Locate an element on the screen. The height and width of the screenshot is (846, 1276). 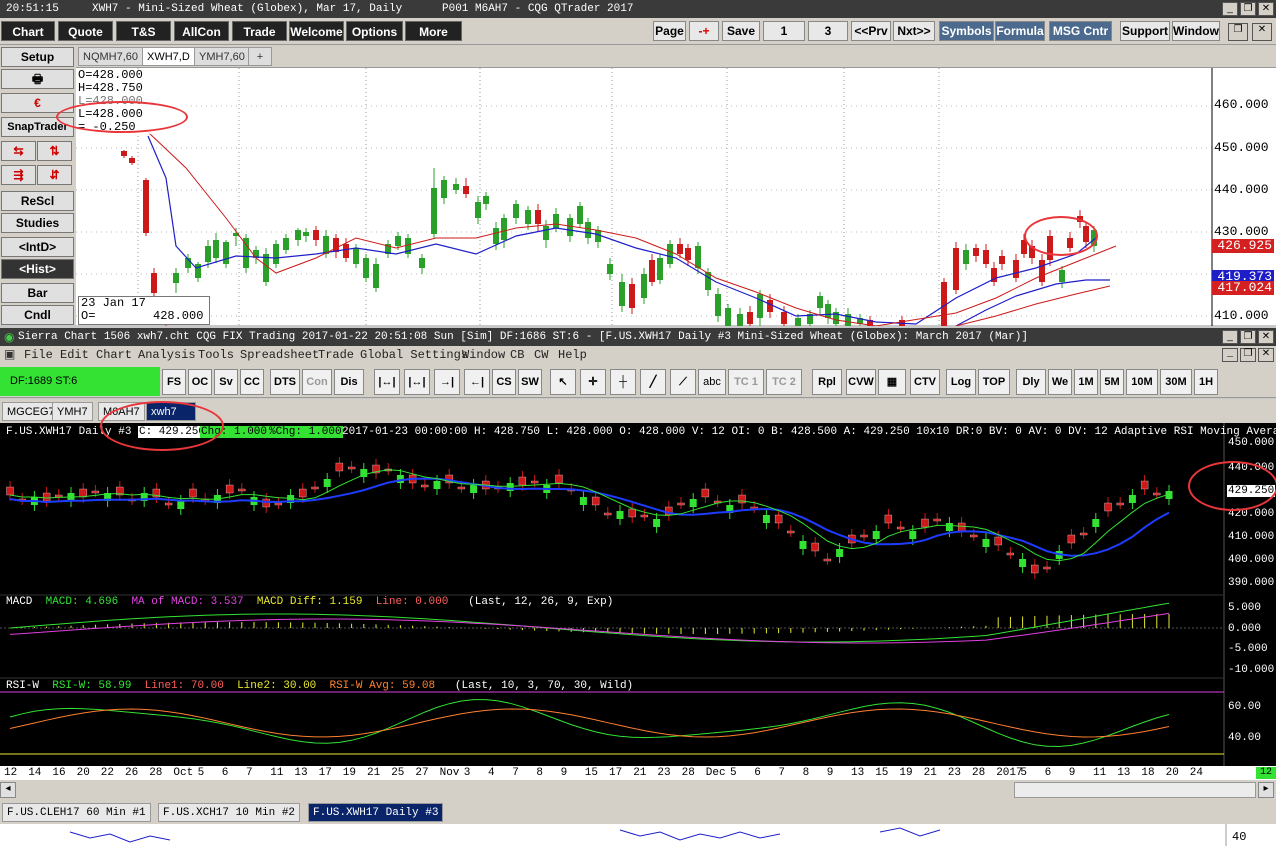
options-button: Options is located at coordinates (374, 31).